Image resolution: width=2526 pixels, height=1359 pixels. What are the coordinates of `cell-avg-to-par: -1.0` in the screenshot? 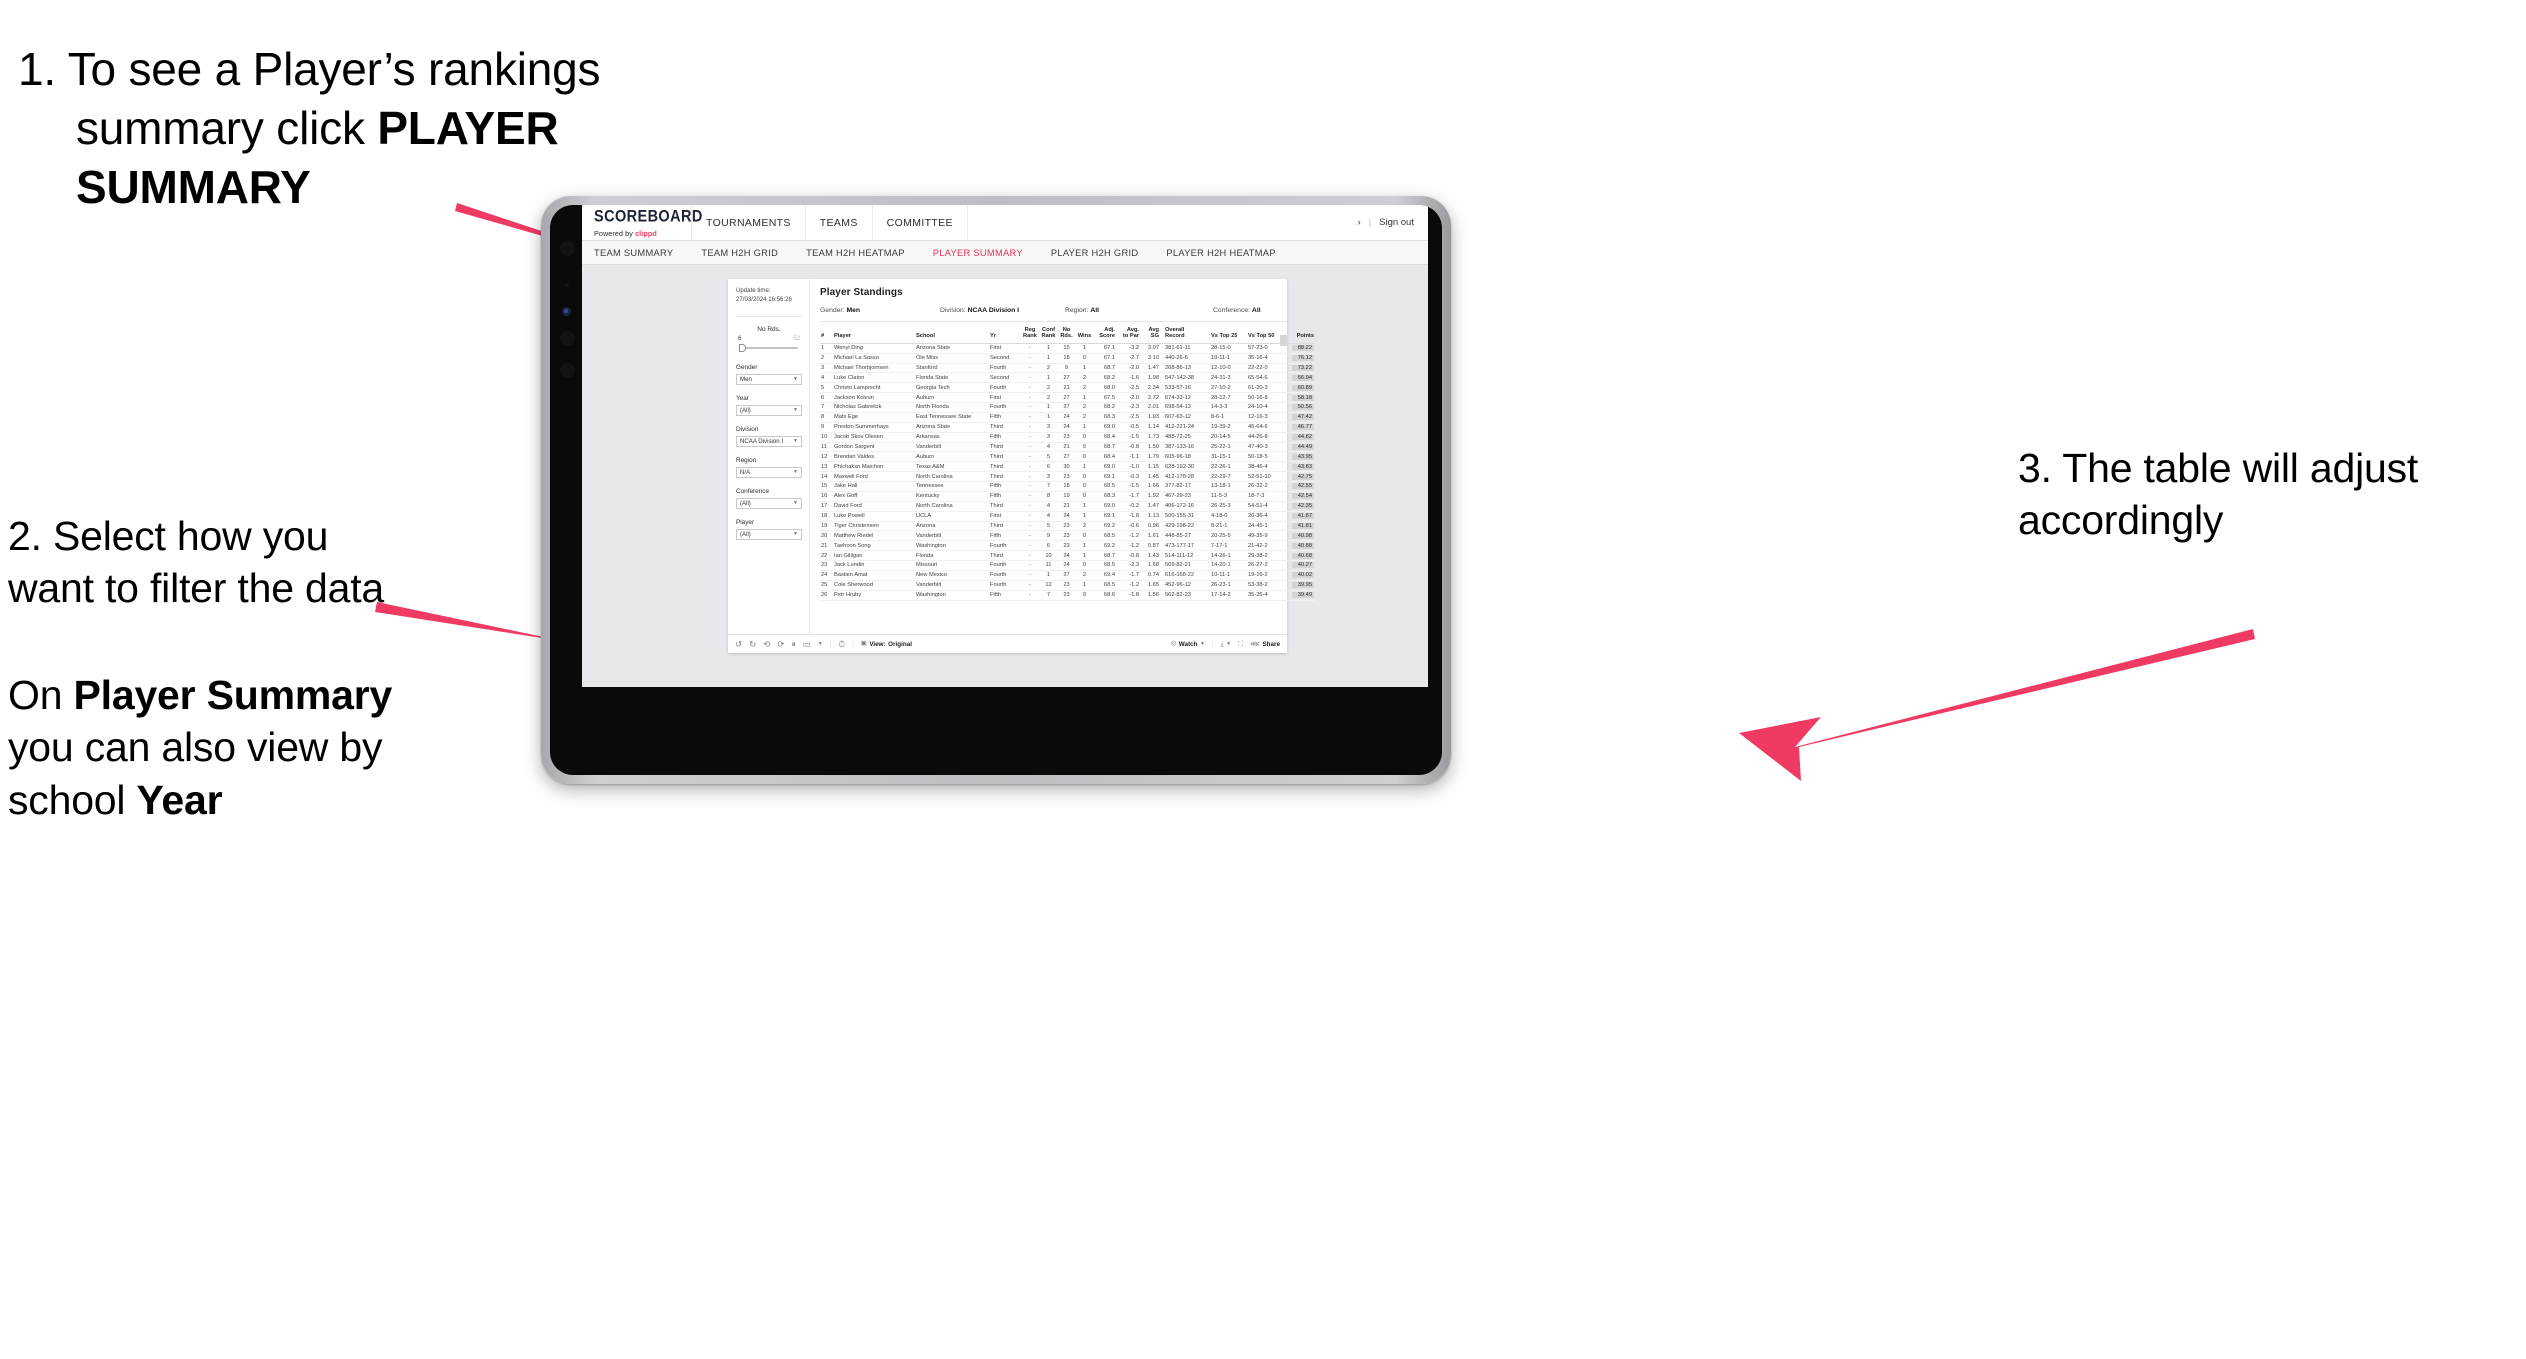 It's located at (1128, 467).